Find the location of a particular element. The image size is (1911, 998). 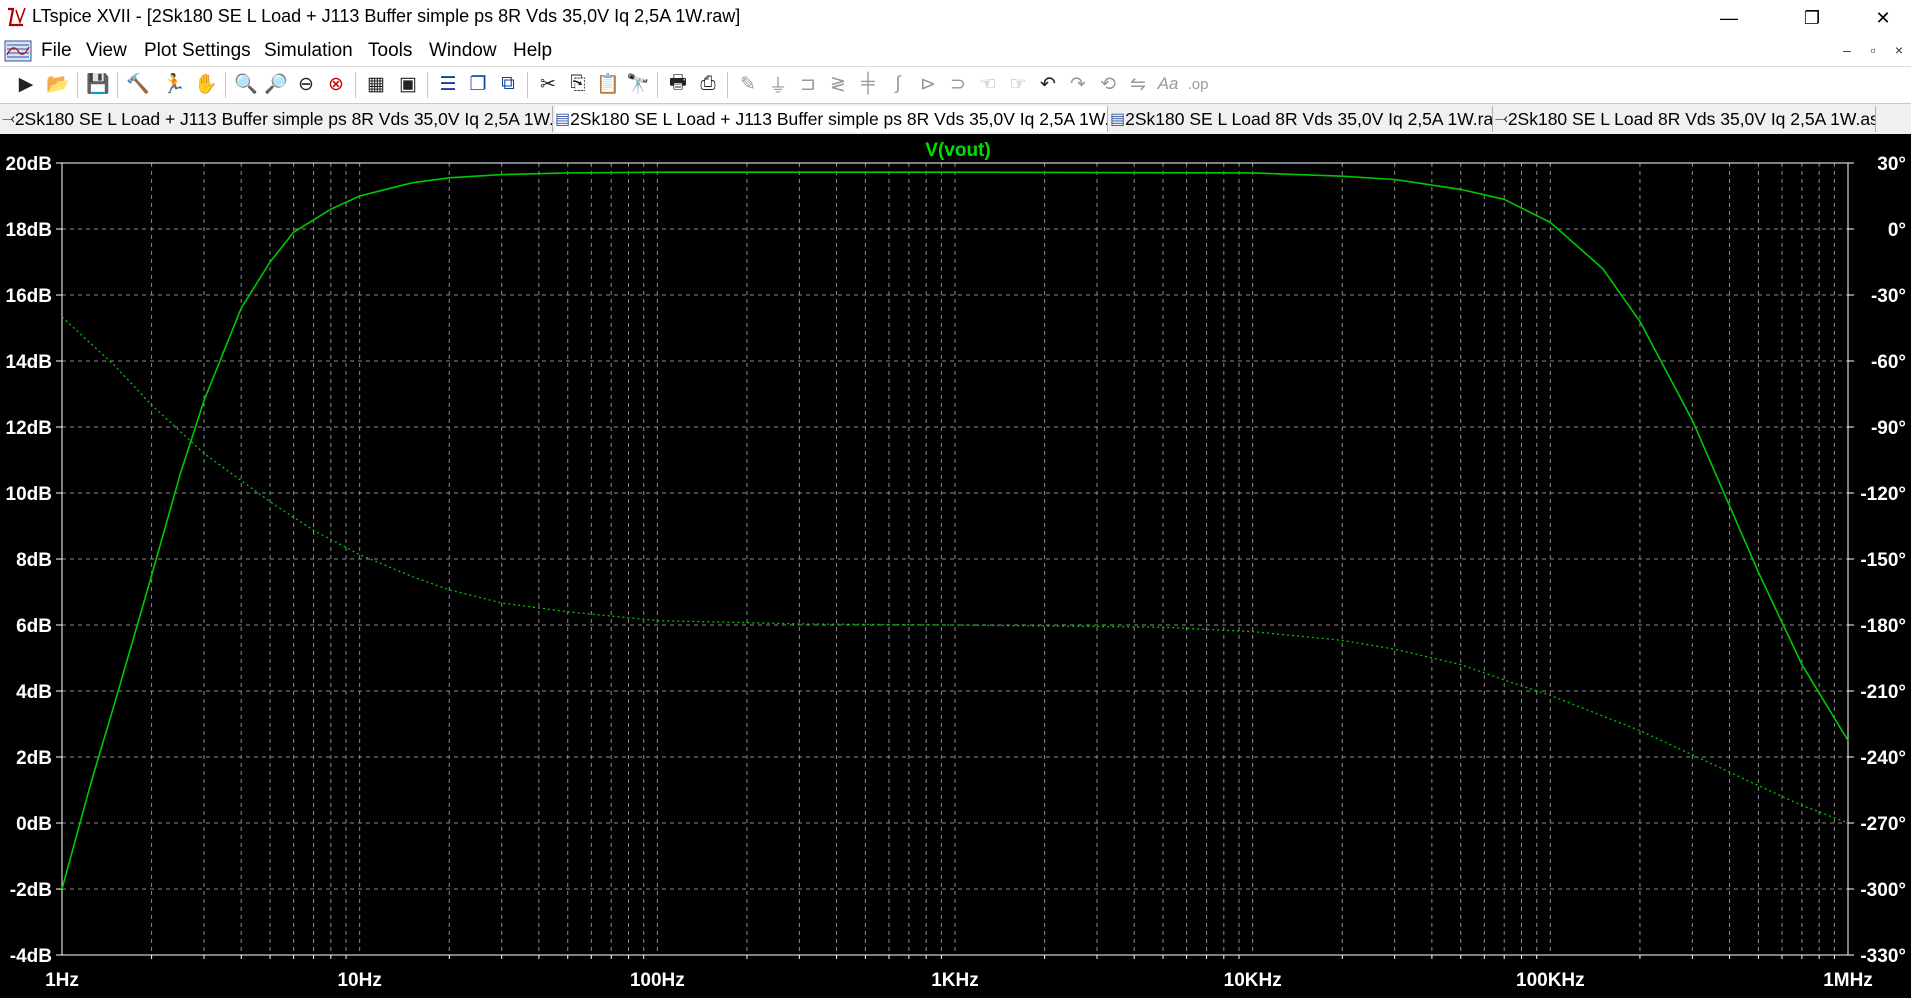

y-tick-label-right: -60° is located at coordinates (1888, 362).